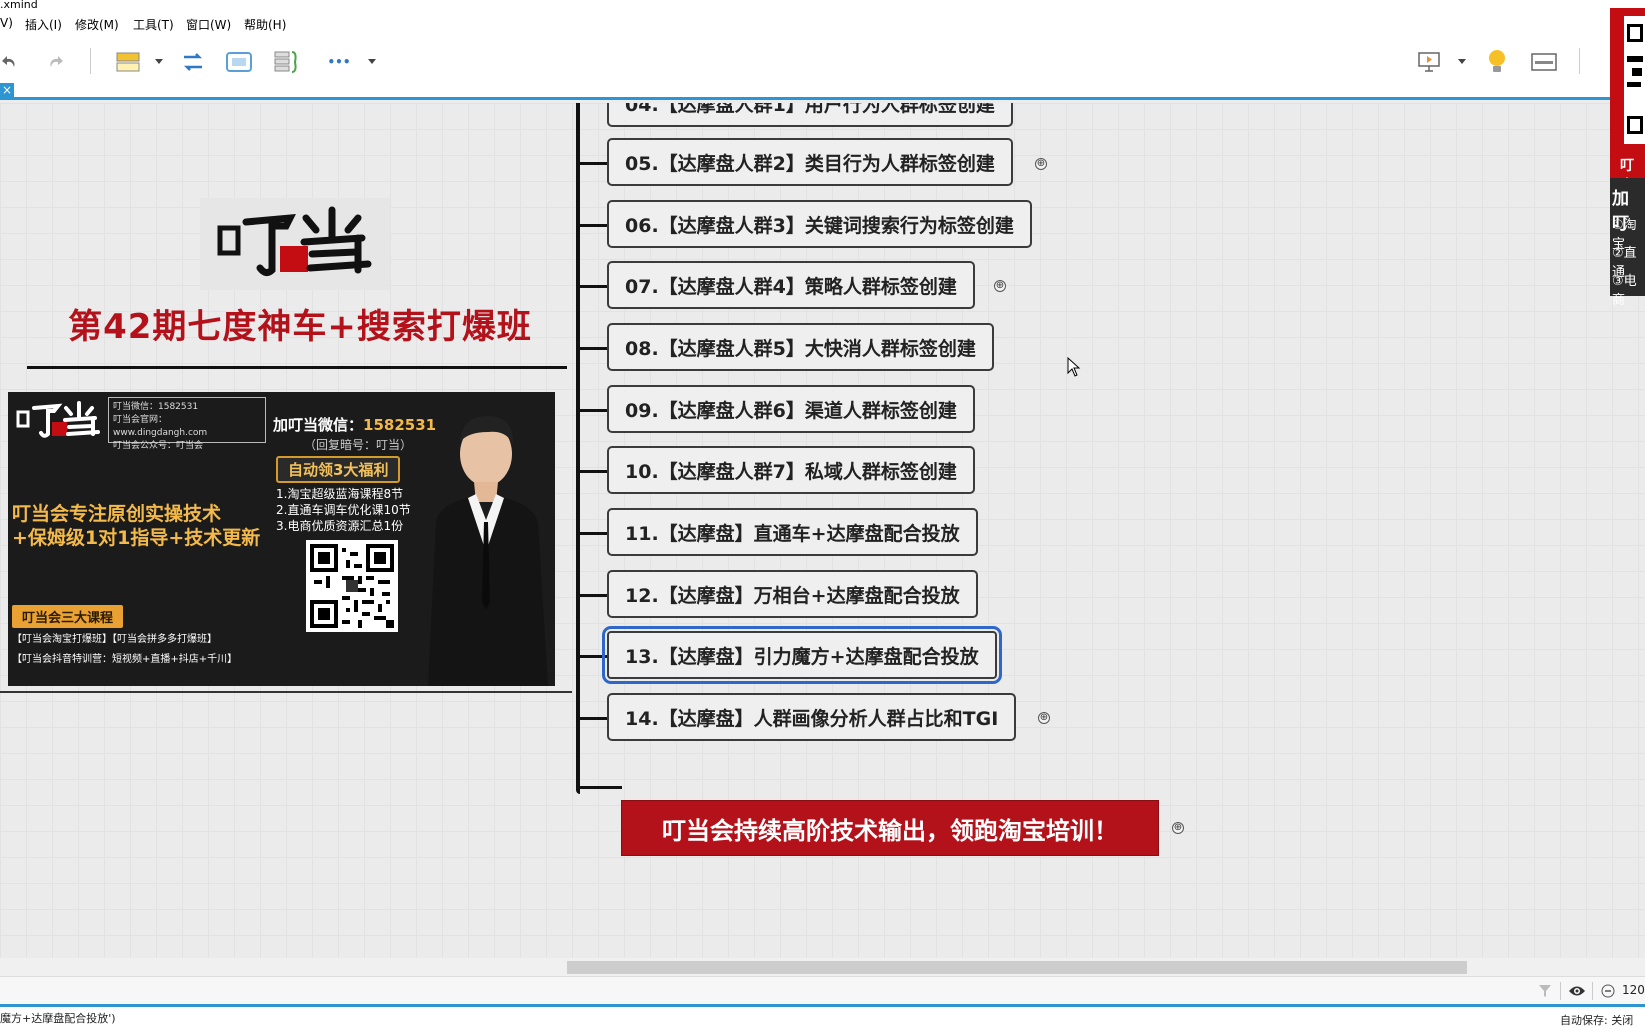 This screenshot has width=1645, height=1028. I want to click on topic-05: 05.【达摩盘人群2】类目行为人群标签创建, so click(810, 162).